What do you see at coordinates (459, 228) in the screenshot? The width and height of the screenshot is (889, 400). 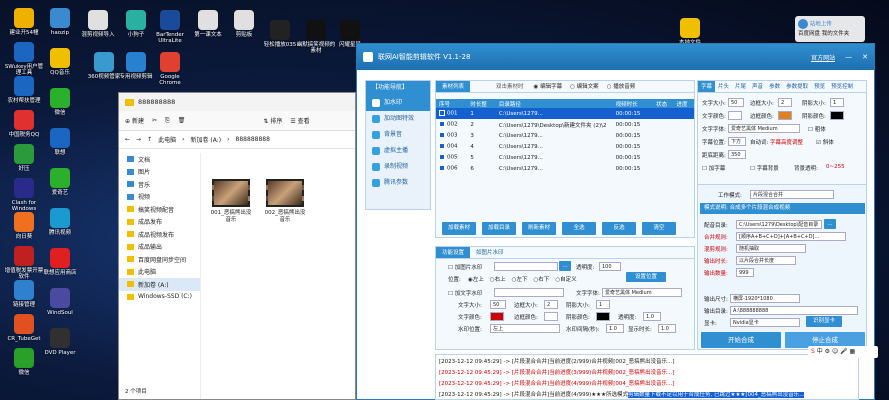 I see `material-button-0: 加载素材` at bounding box center [459, 228].